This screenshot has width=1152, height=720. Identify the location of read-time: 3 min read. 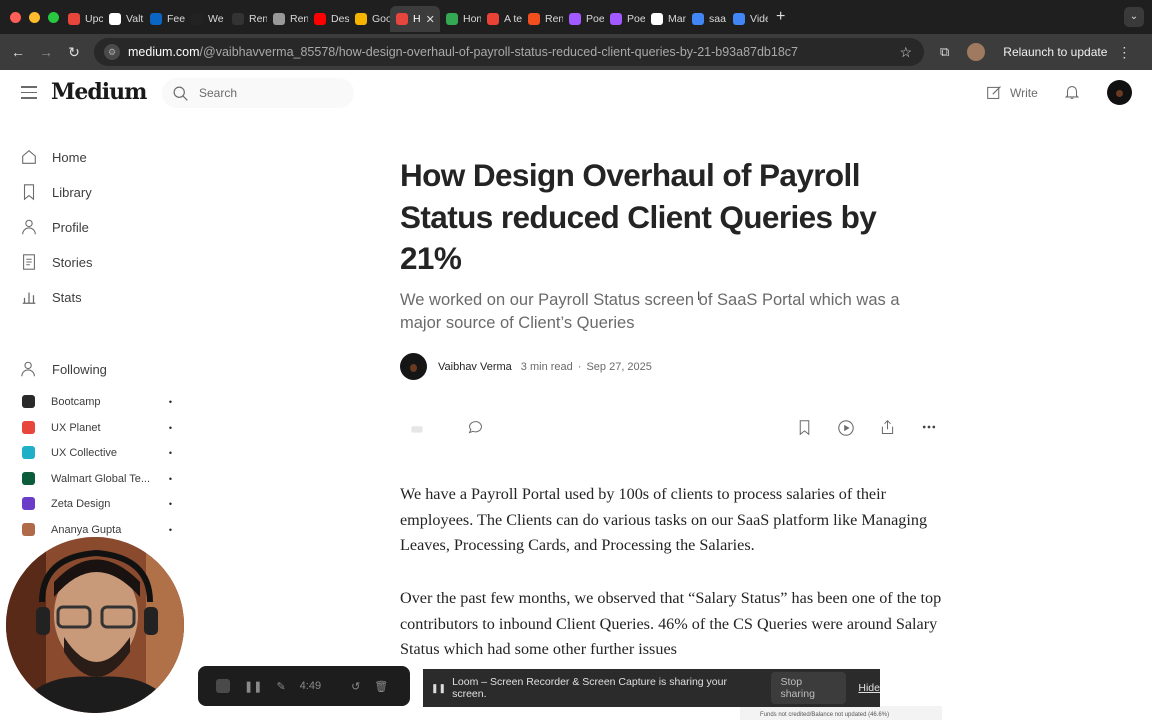
(546, 366).